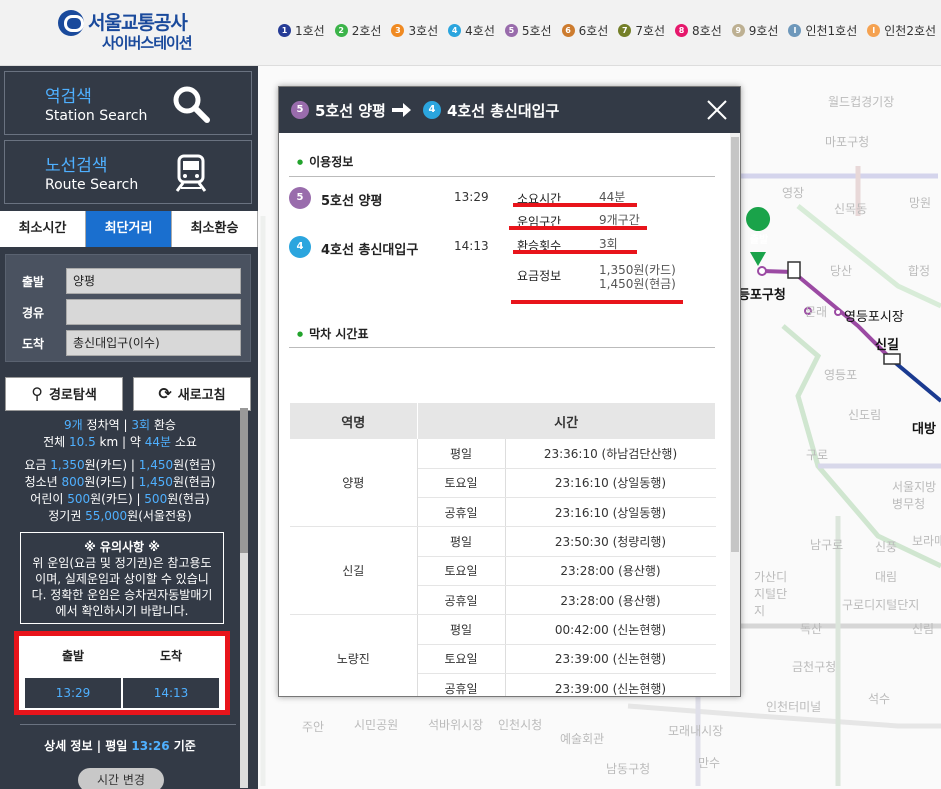  What do you see at coordinates (637, 284) in the screenshot?
I see `fare-info-cash: 1,450원(현금)` at bounding box center [637, 284].